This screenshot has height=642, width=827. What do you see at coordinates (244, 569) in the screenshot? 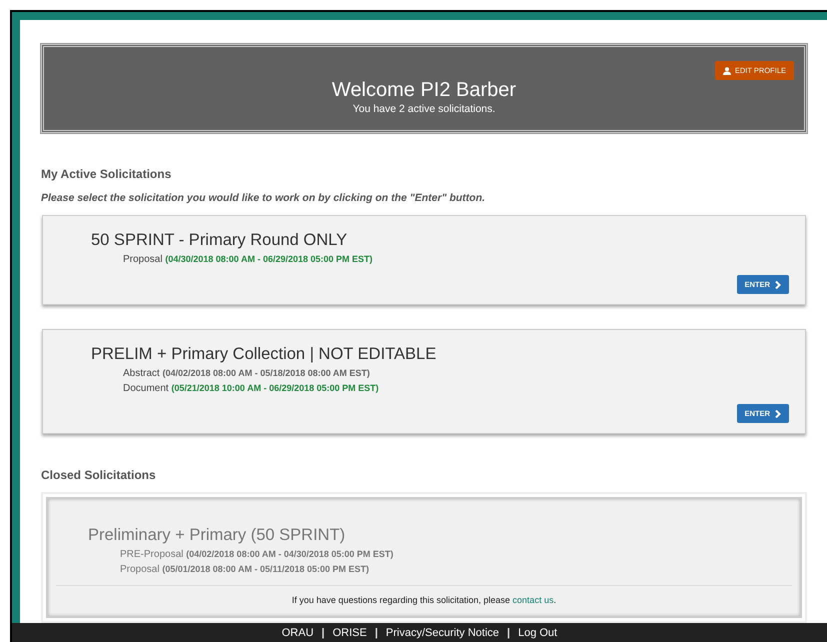
I see `phase-text: Proposal (05/01/2018 08:00 AM - 05/11/2018 05:00 PM EST)` at bounding box center [244, 569].